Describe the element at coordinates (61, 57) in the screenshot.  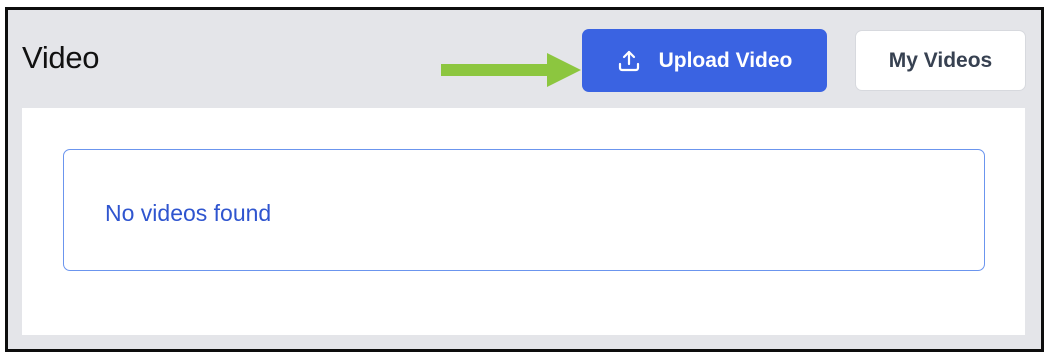
I see `page-title: Video` at that location.